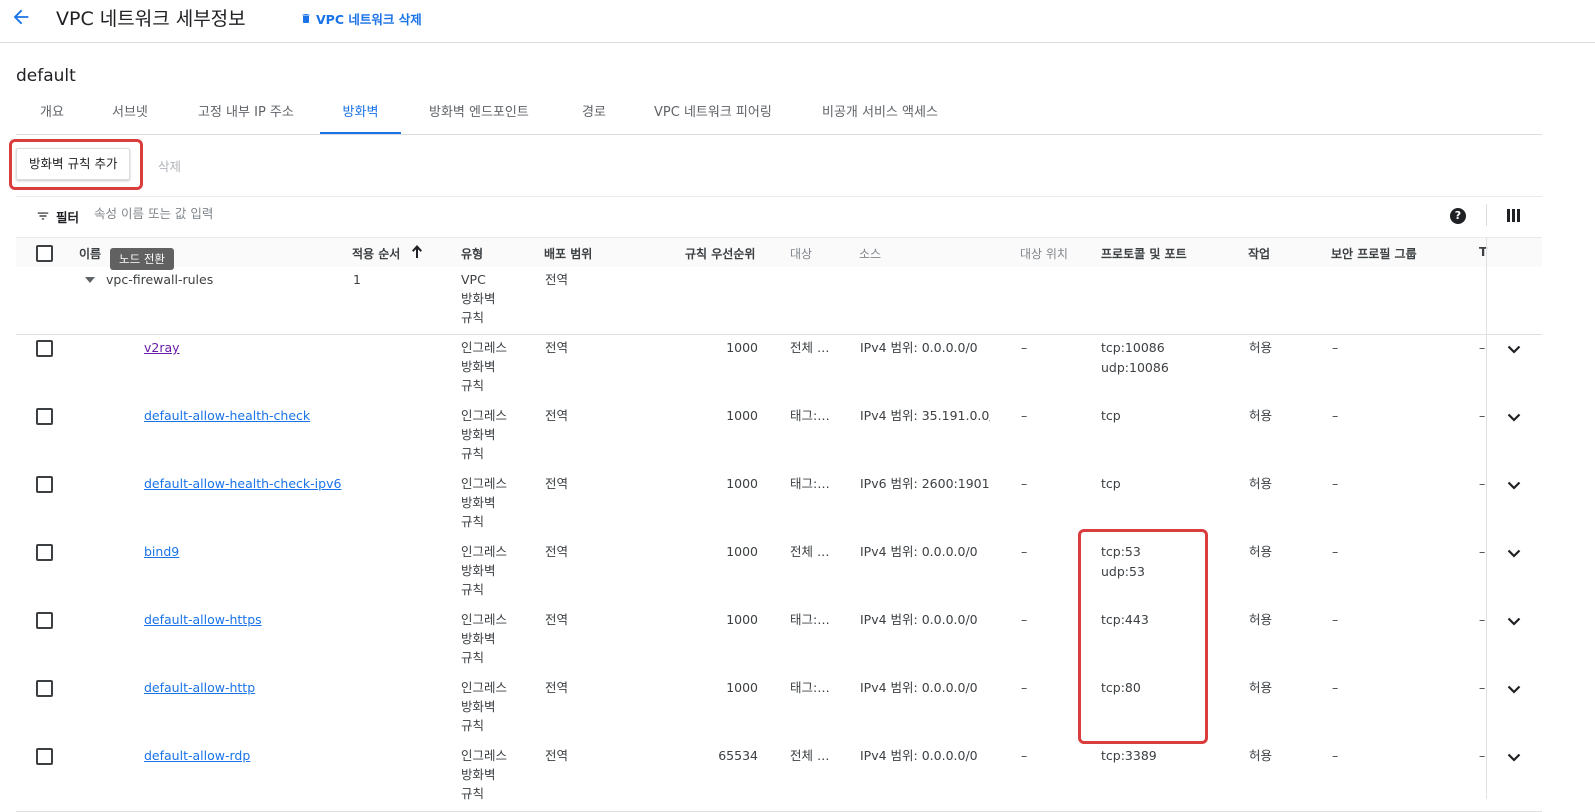 The image size is (1595, 812). I want to click on delete-vpc-button: VPC 네트워크 삭제, so click(361, 18).